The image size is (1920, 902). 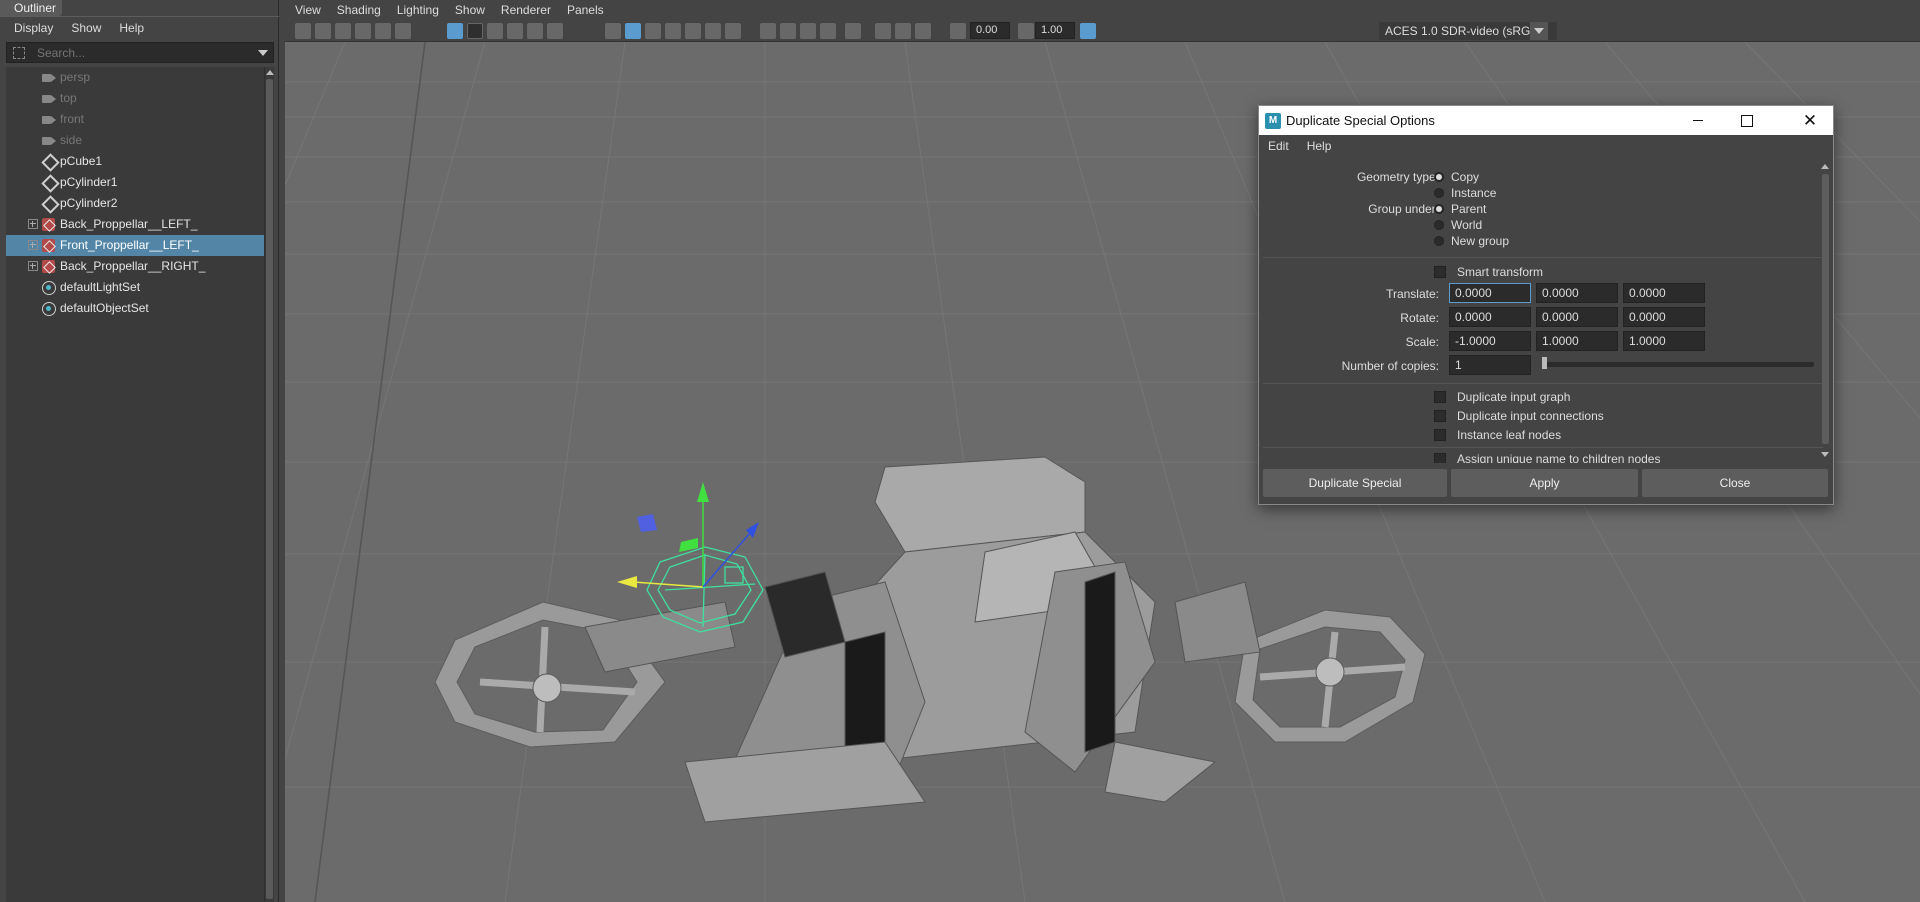 I want to click on menu-lighting: Lighting, so click(x=418, y=10).